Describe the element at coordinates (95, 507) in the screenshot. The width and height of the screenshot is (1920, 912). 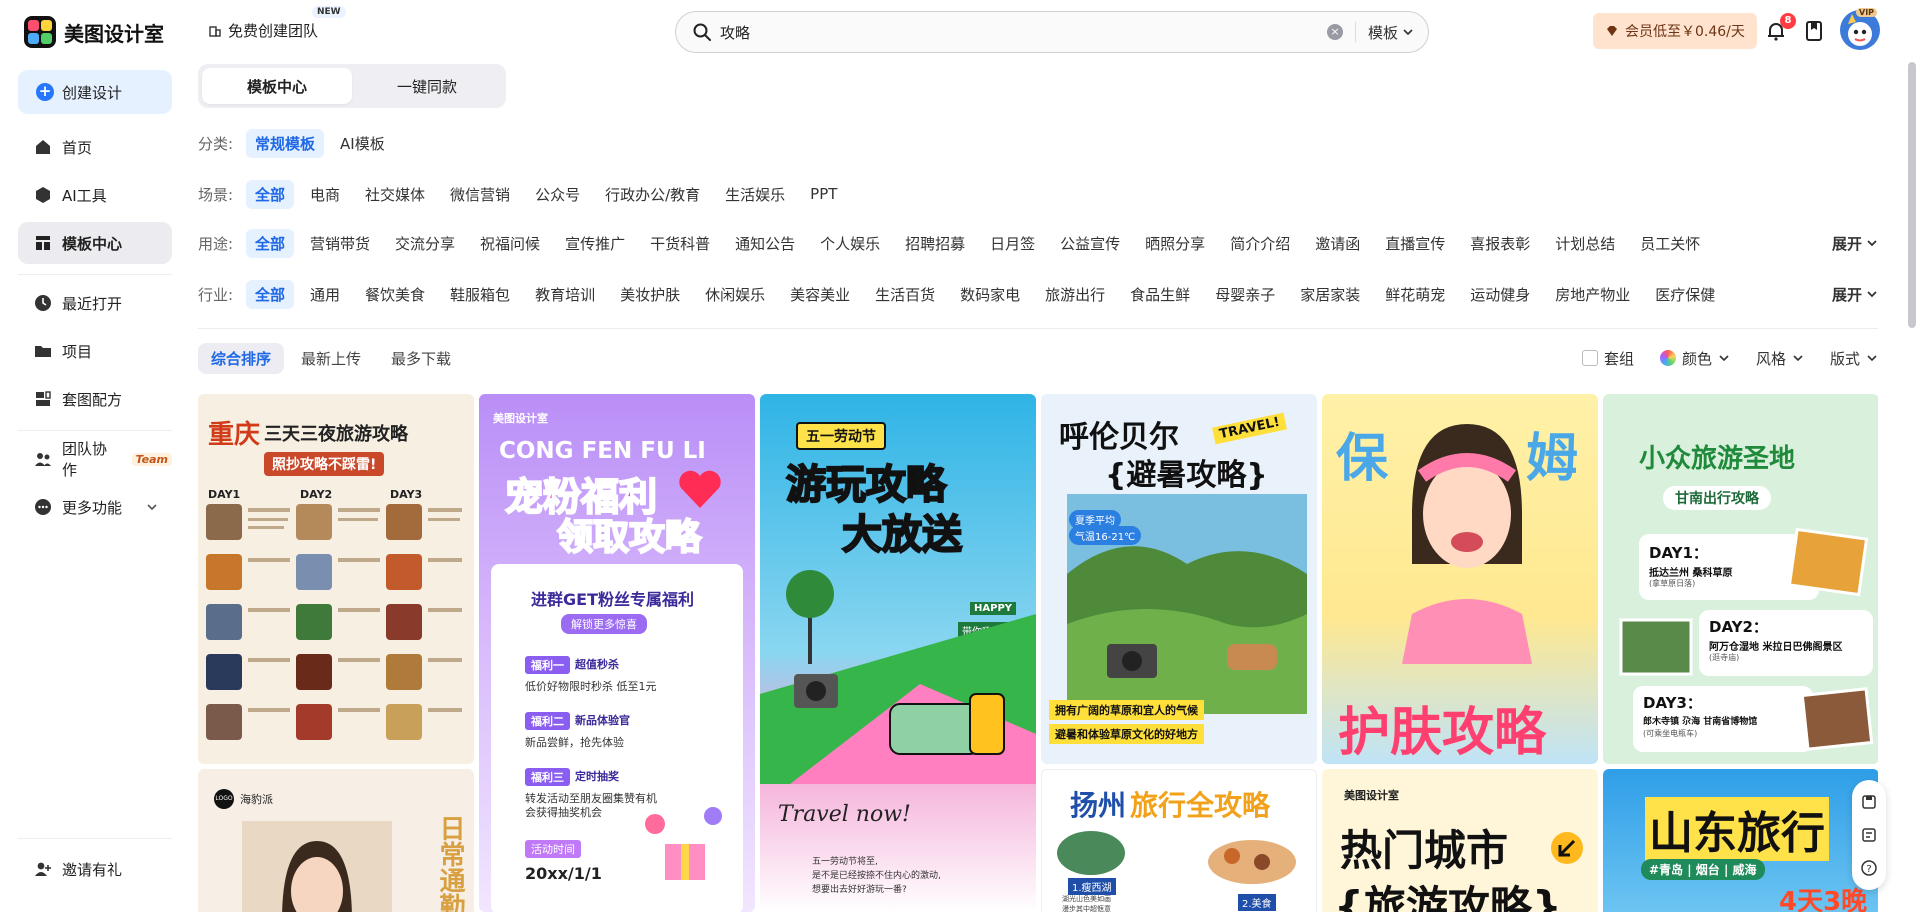
I see `sidebar-item-more: 更多功能` at that location.